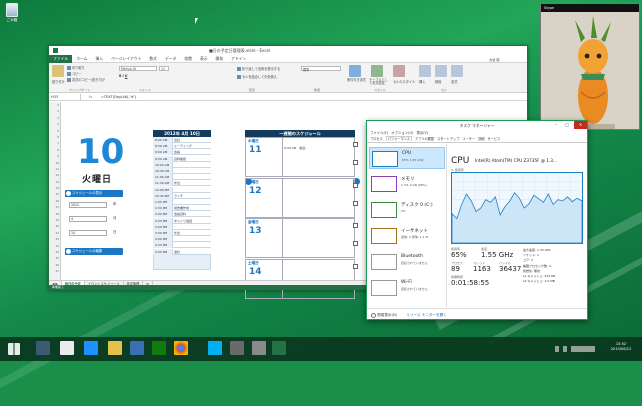 This screenshot has width=642, height=406. I want to click on timeline-row: 2:00 PM 会議資料, so click(182, 214).